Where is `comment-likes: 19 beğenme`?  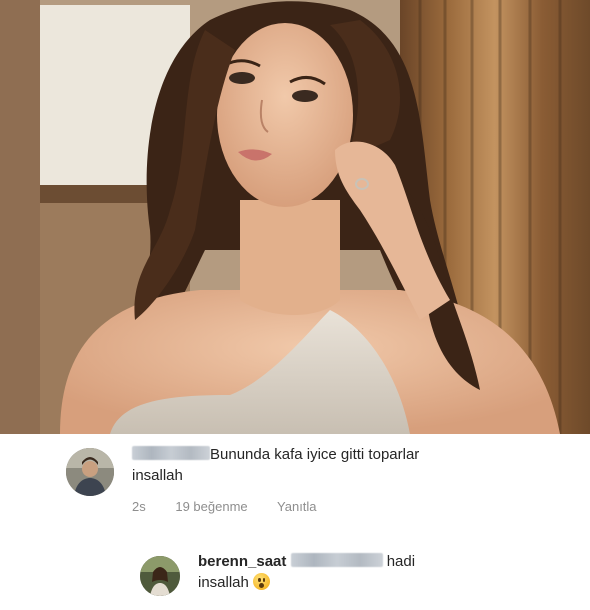 comment-likes: 19 beğenme is located at coordinates (211, 506).